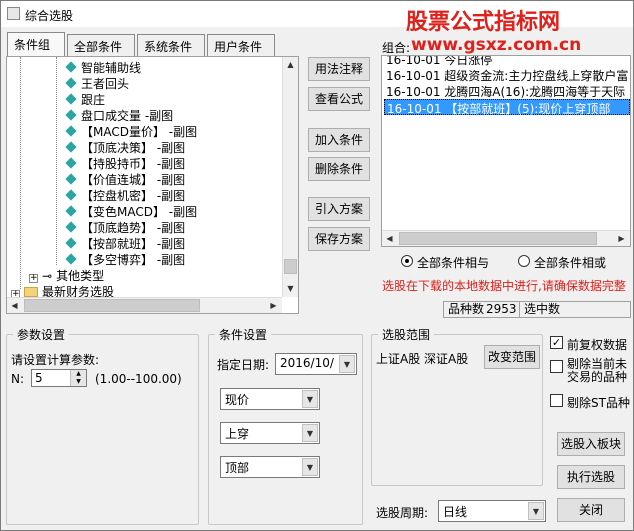 The height and width of the screenshot is (531, 634). What do you see at coordinates (591, 444) in the screenshot?
I see `add-to-block-button: 选股入板块` at bounding box center [591, 444].